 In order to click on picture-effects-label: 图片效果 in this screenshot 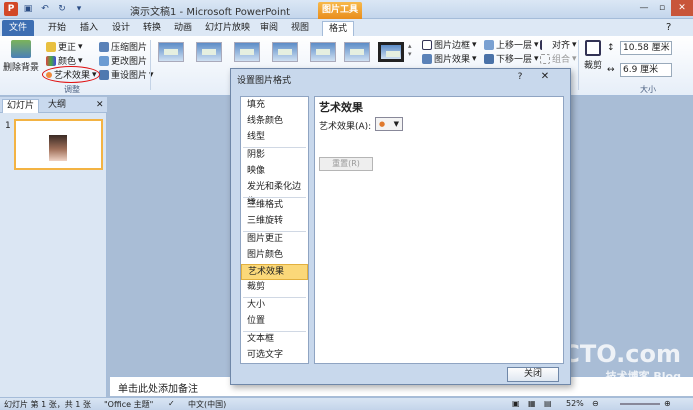, I will do `click(452, 60)`.